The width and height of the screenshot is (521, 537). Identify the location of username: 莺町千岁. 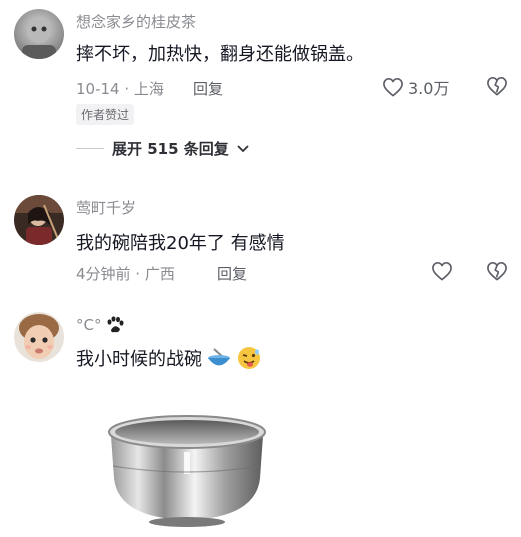
(106, 207).